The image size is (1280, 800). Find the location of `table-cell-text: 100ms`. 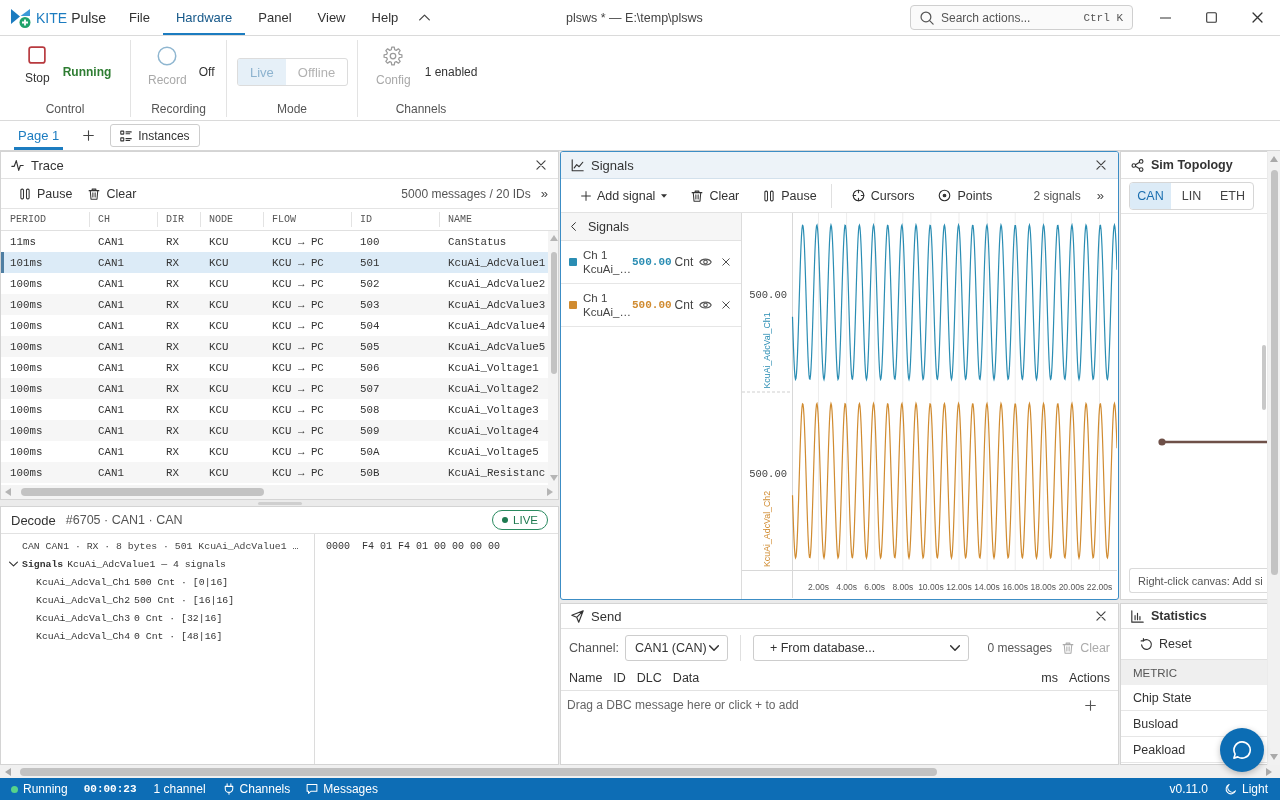

table-cell-text: 100ms is located at coordinates (26, 430).